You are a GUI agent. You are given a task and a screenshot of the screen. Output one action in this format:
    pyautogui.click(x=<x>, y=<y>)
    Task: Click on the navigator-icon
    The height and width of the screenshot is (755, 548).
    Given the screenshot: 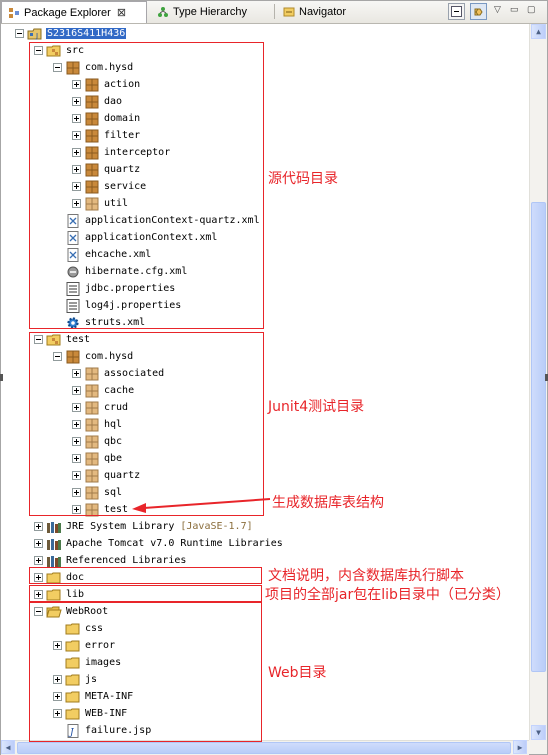 What is the action you would take?
    pyautogui.click(x=289, y=11)
    